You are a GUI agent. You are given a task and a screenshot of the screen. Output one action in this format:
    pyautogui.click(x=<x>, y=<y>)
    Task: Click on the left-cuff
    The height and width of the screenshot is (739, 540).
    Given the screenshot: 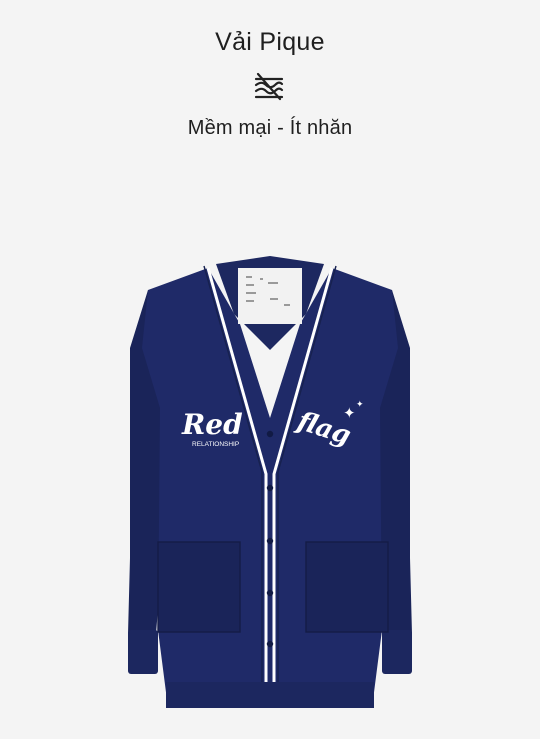 What is the action you would take?
    pyautogui.click(x=143, y=652)
    